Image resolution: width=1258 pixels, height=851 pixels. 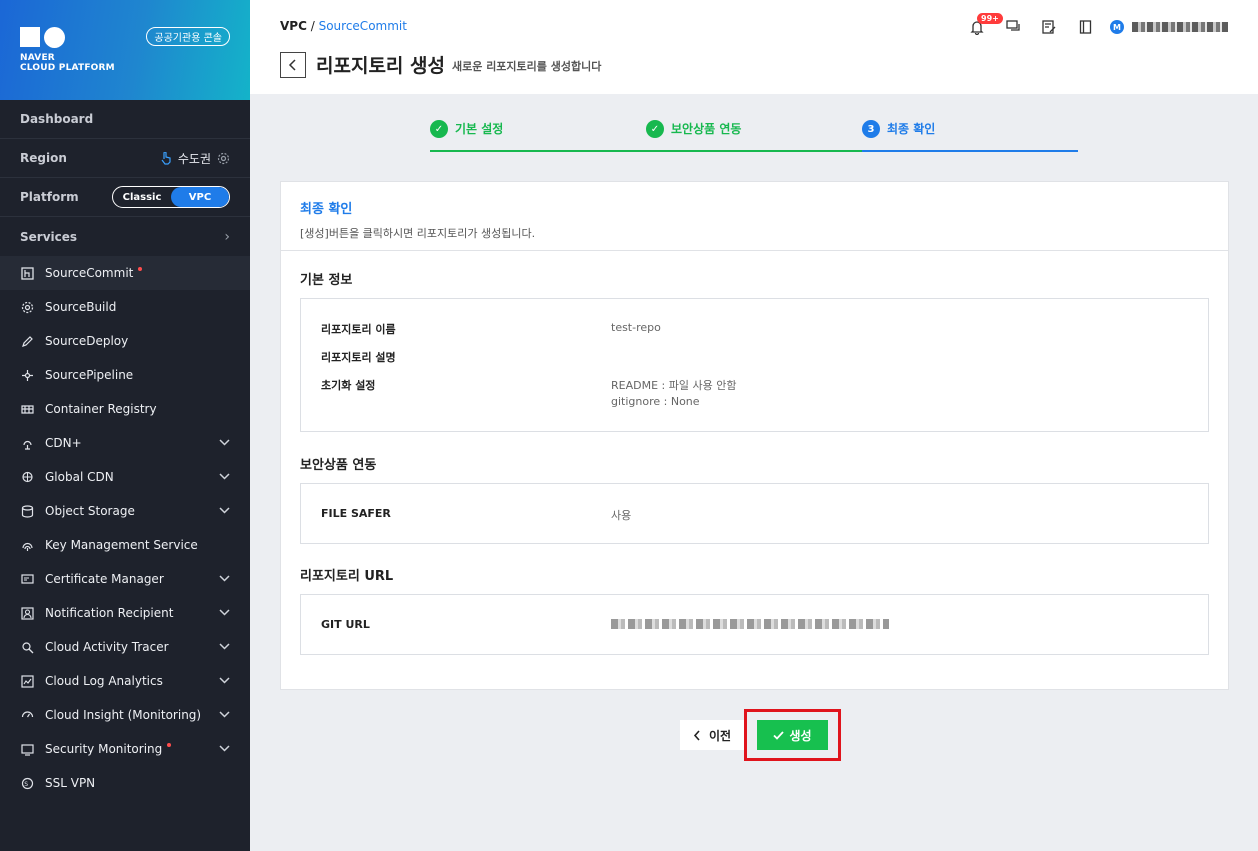 What do you see at coordinates (754, 624) in the screenshot?
I see `repo-url-box: GIT URL` at bounding box center [754, 624].